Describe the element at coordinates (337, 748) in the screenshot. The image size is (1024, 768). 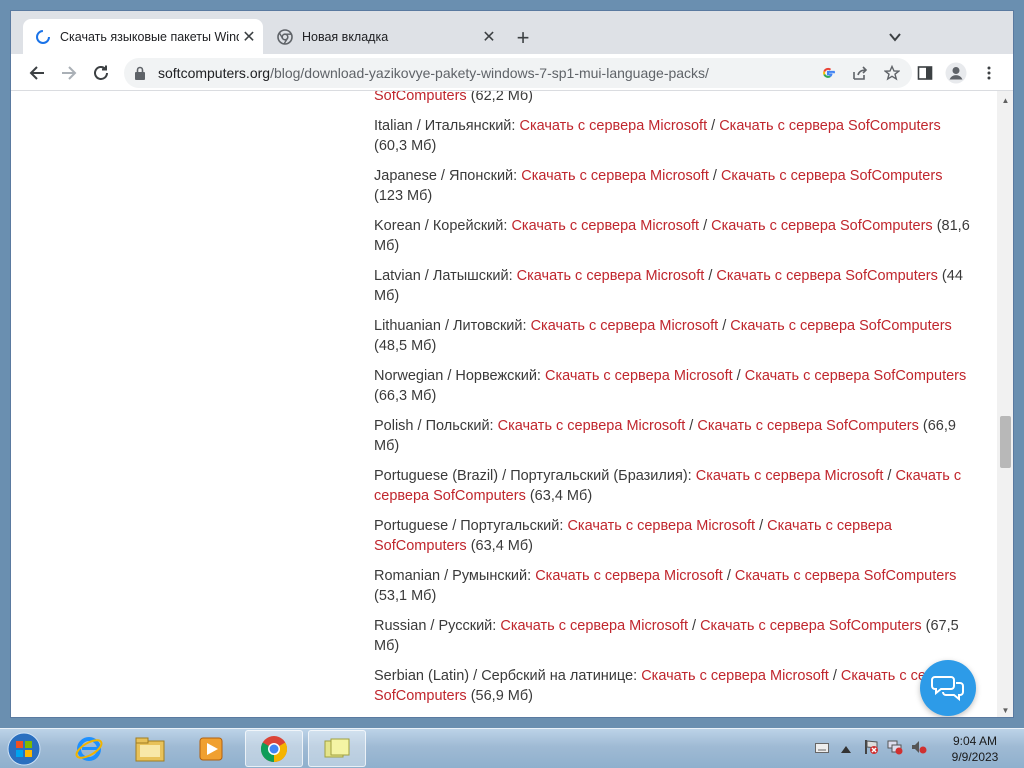
I see `sticky-notes-icon` at that location.